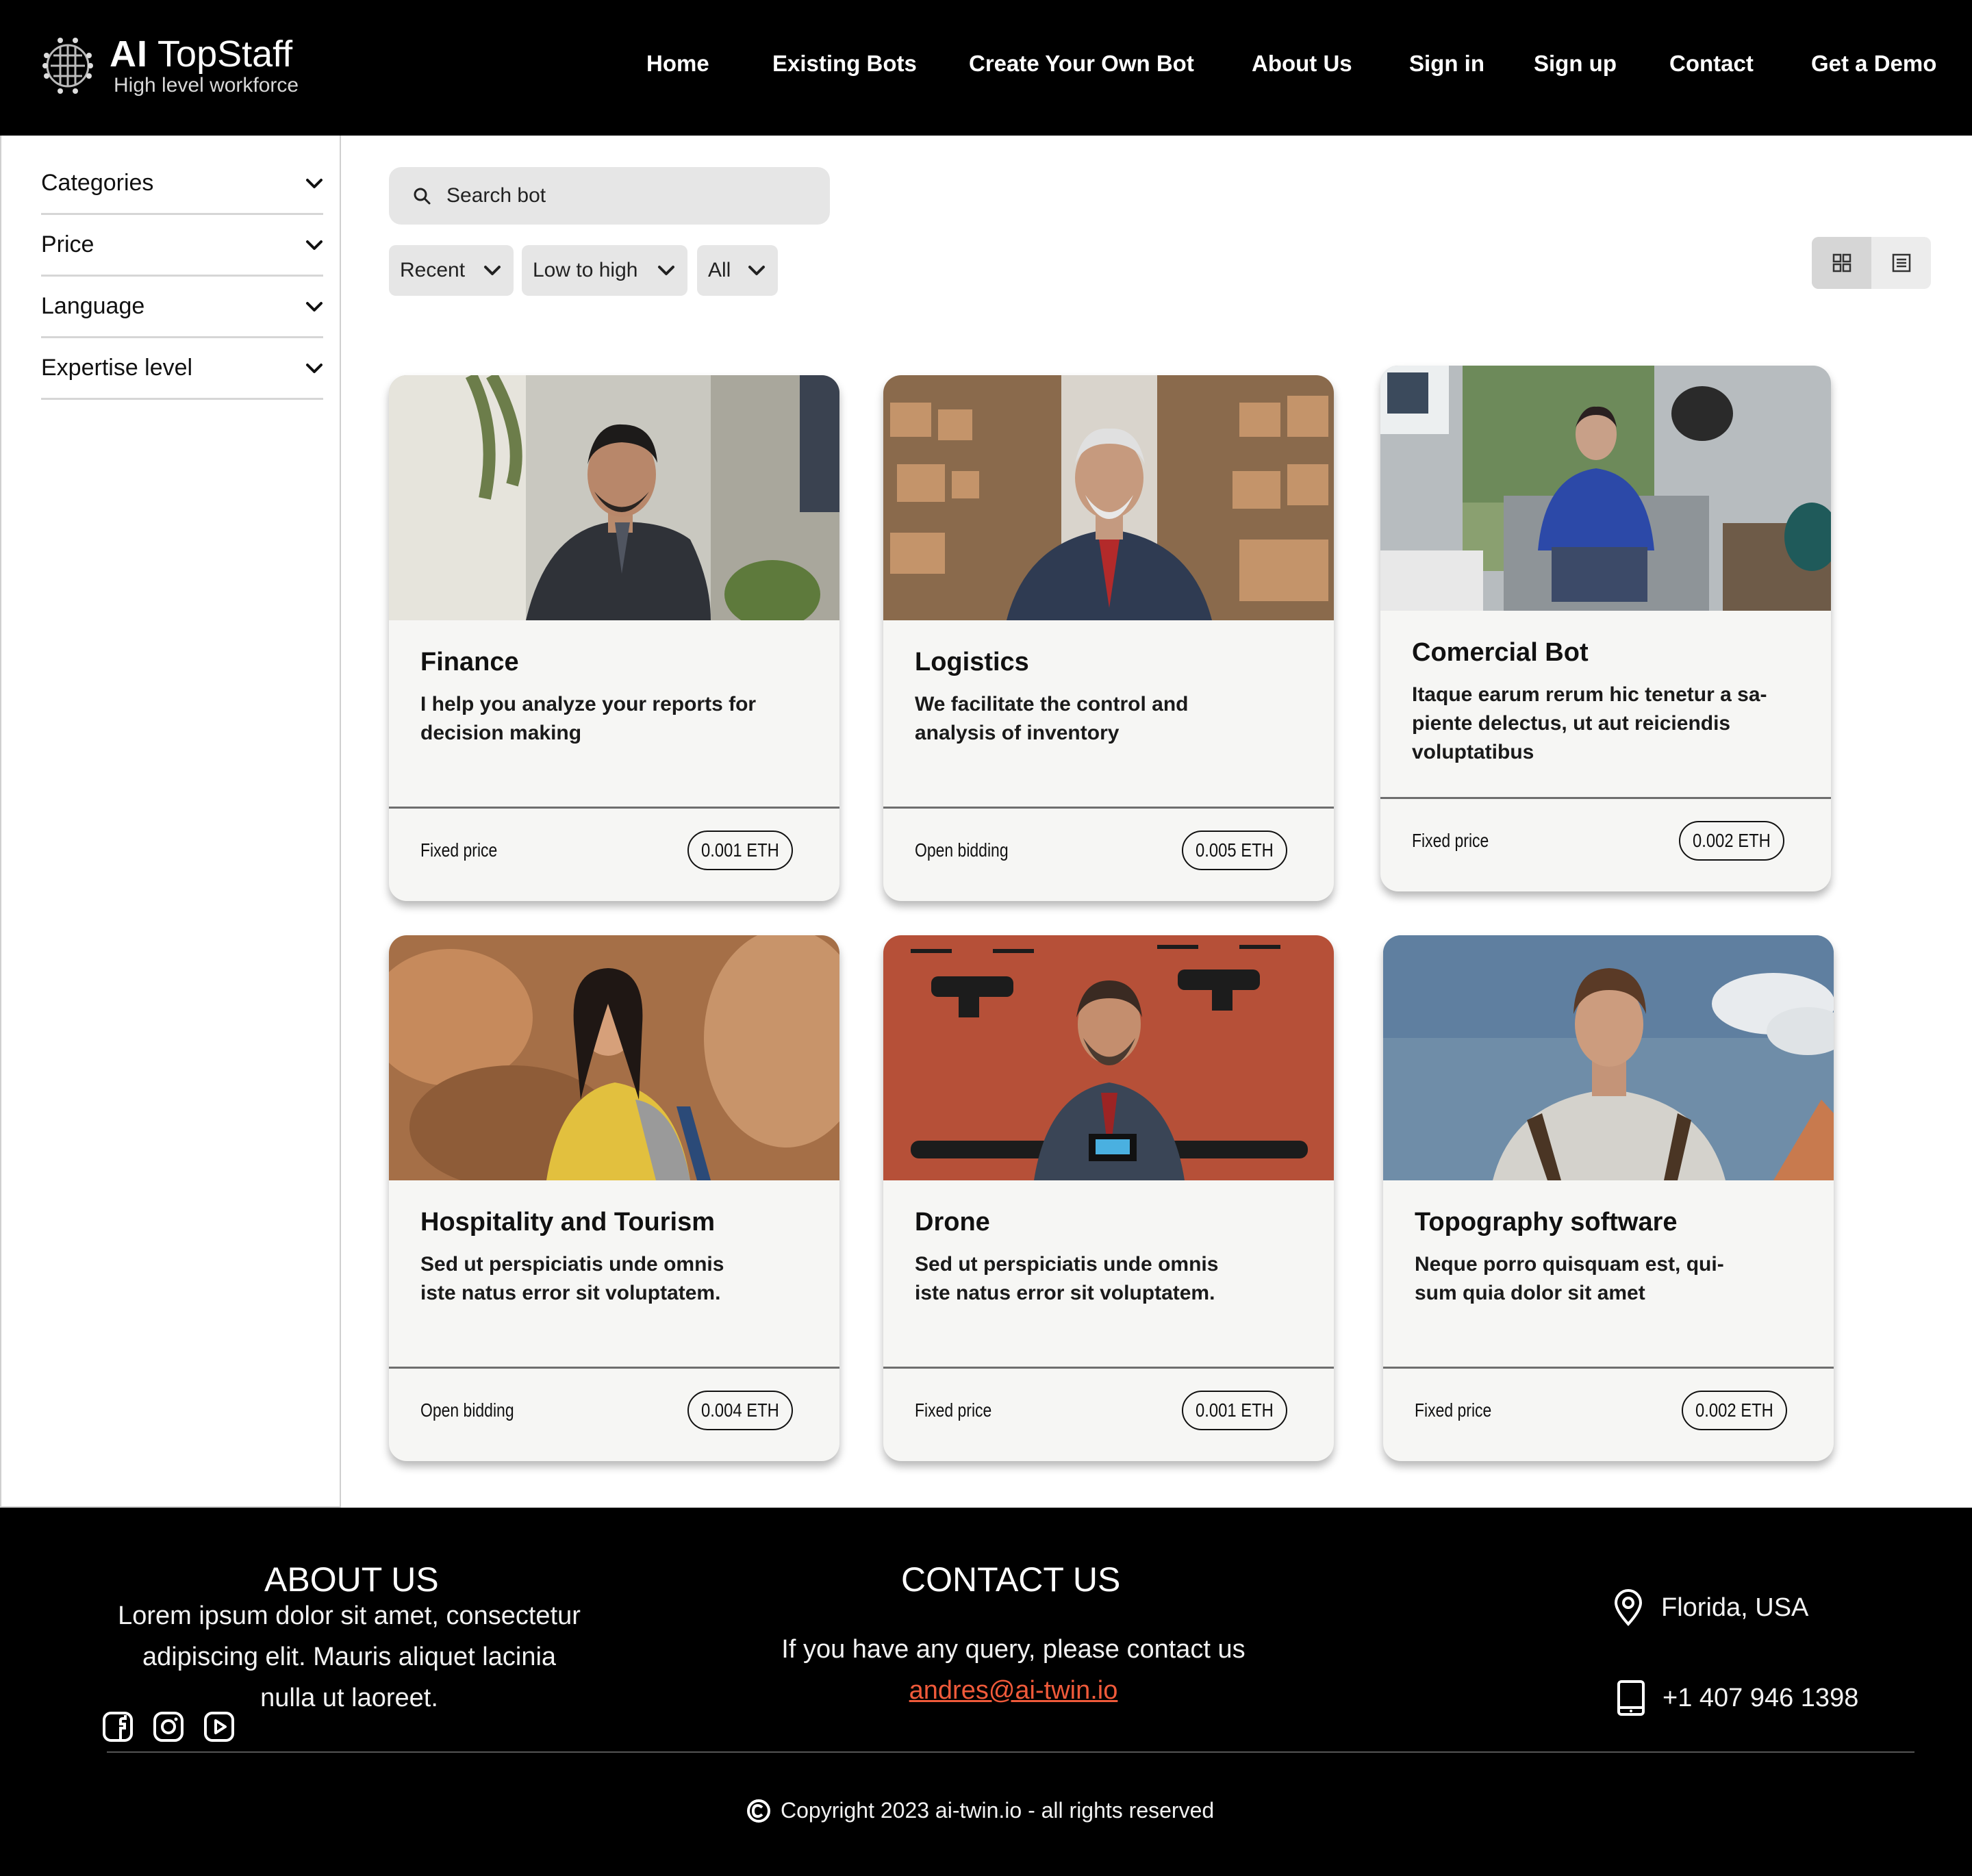  I want to click on bot-card-title: Finance, so click(469, 662).